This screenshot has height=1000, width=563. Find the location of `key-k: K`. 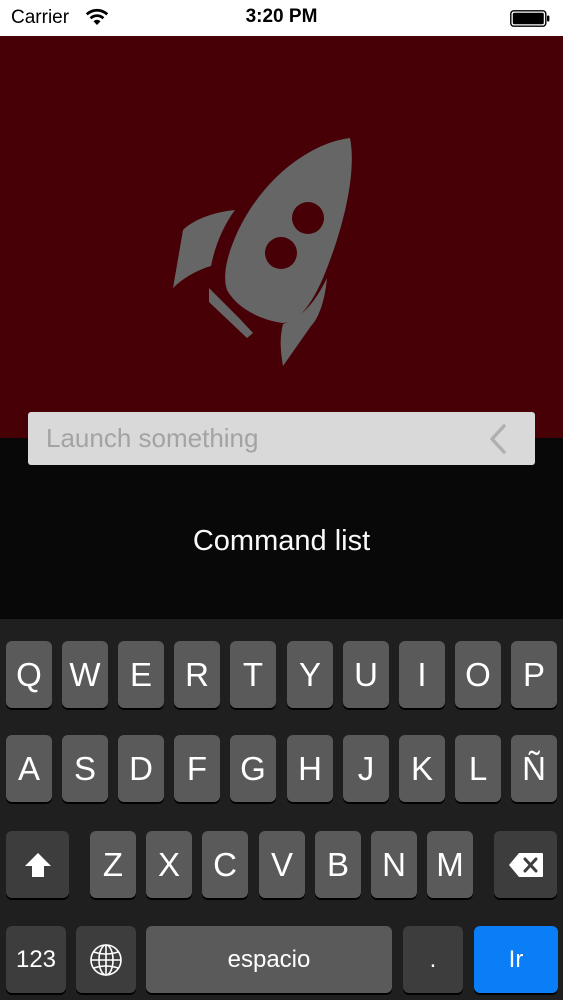

key-k: K is located at coordinates (422, 768).